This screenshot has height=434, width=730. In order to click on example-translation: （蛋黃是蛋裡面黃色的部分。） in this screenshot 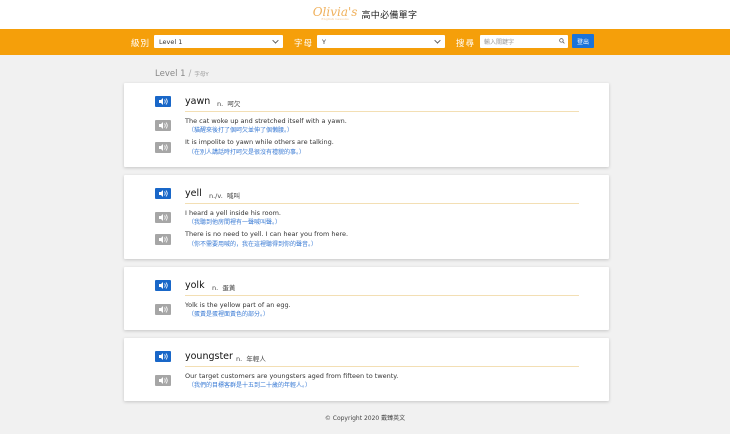, I will do `click(229, 314)`.